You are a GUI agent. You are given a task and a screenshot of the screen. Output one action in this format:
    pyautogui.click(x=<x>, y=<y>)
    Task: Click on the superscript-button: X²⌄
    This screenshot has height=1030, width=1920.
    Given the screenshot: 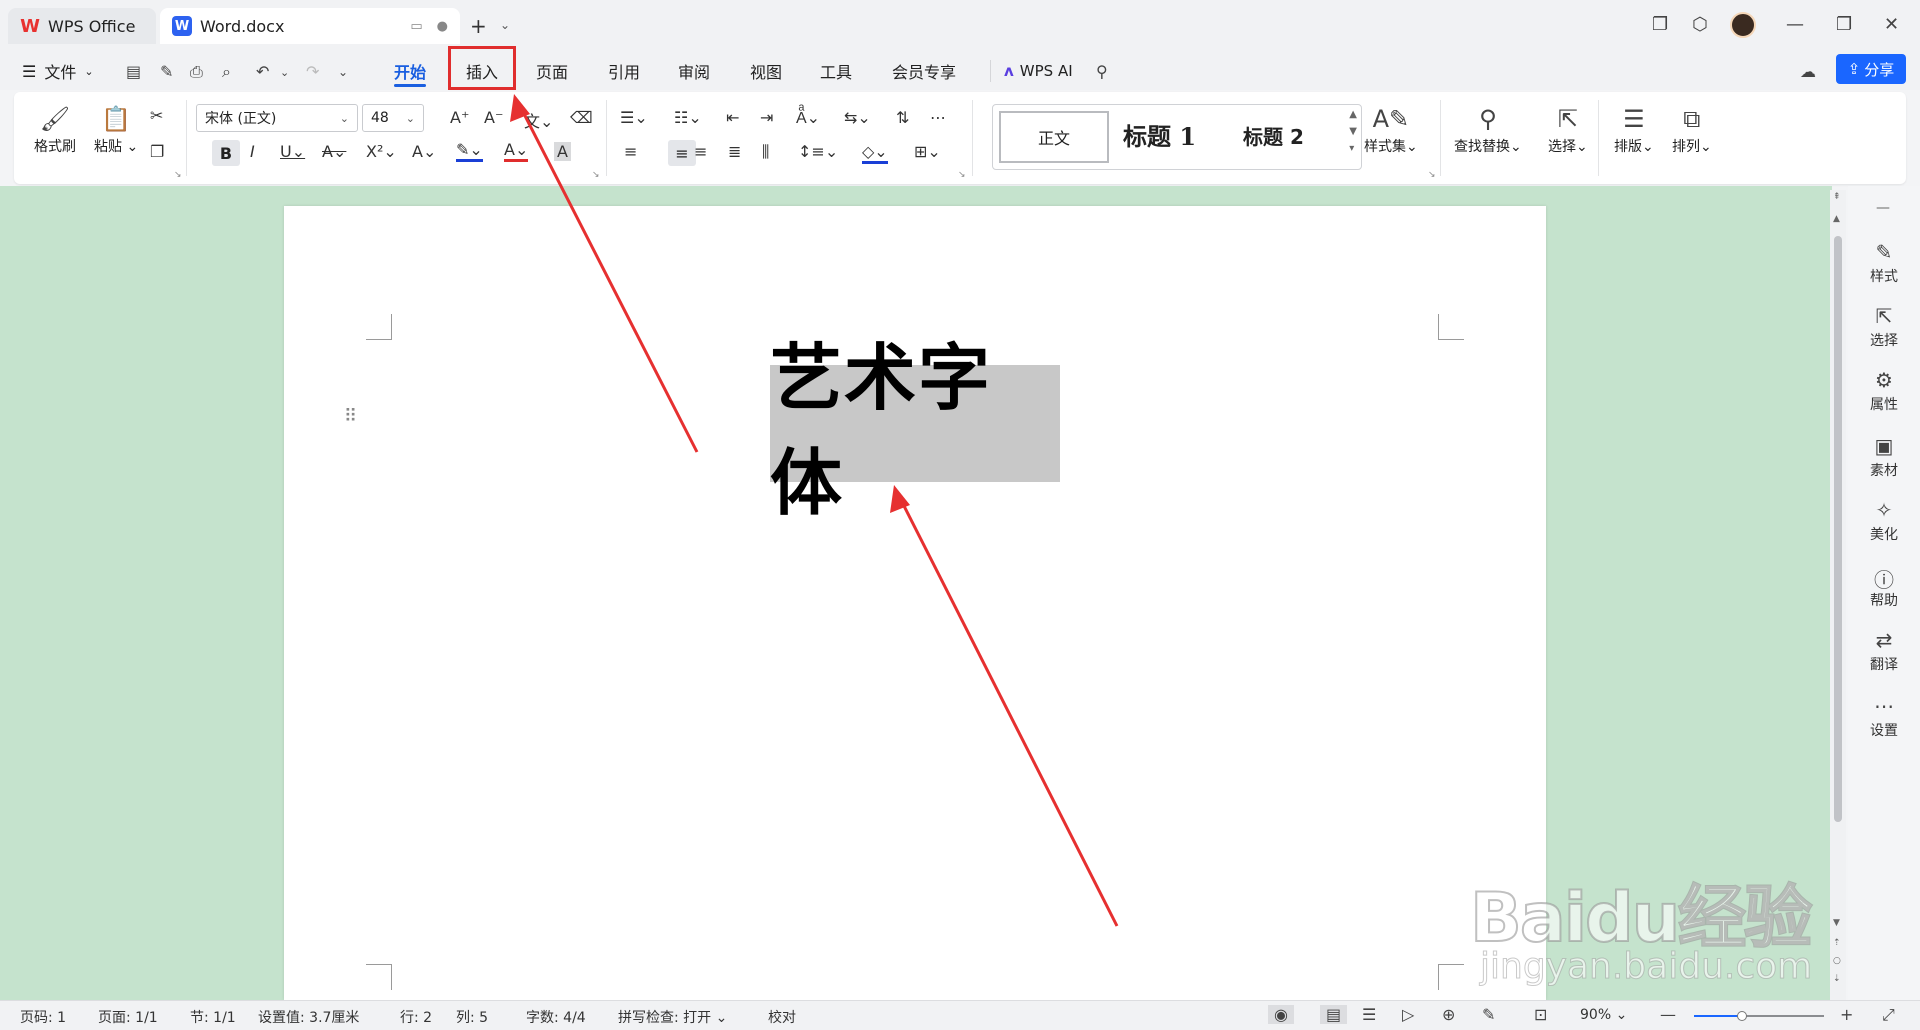 What is the action you would take?
    pyautogui.click(x=381, y=151)
    